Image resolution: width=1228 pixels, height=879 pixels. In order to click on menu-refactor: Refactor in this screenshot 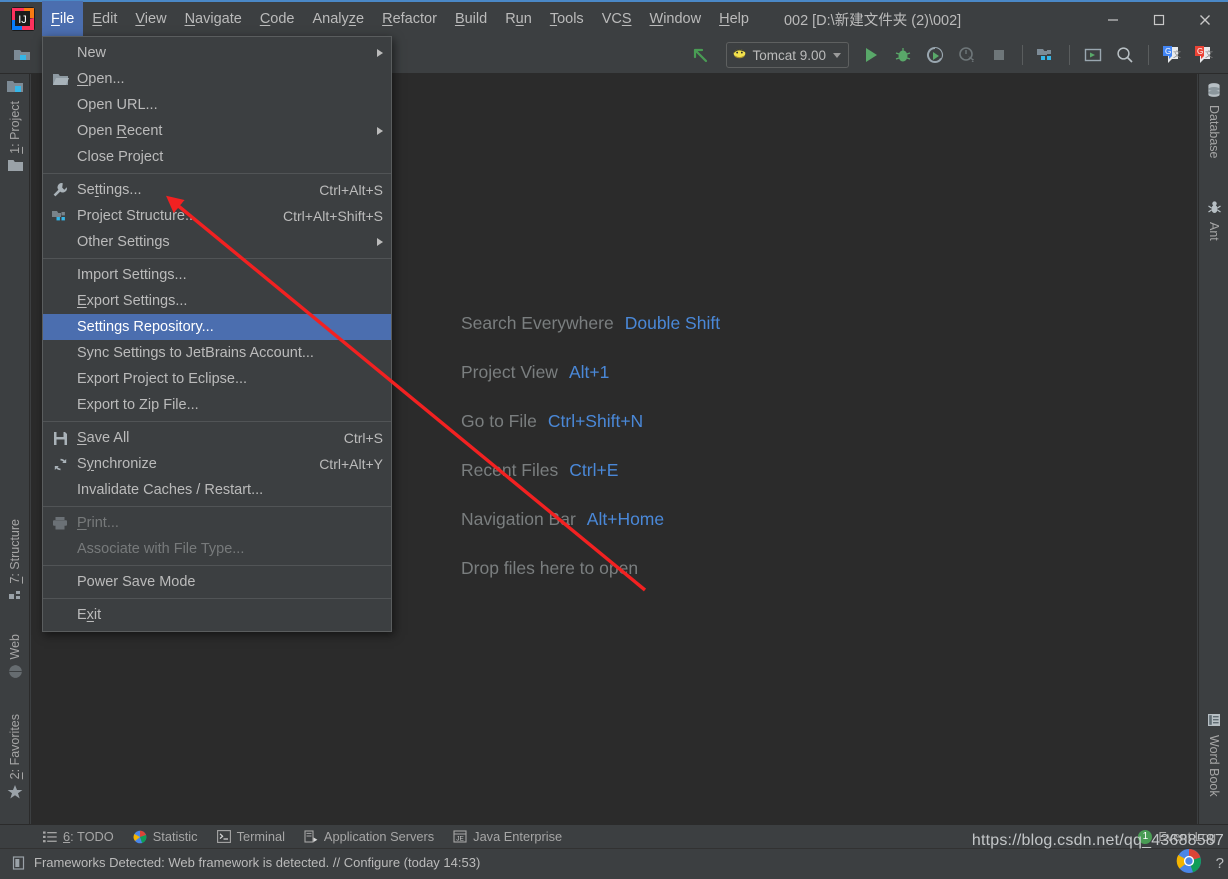, I will do `click(409, 19)`.